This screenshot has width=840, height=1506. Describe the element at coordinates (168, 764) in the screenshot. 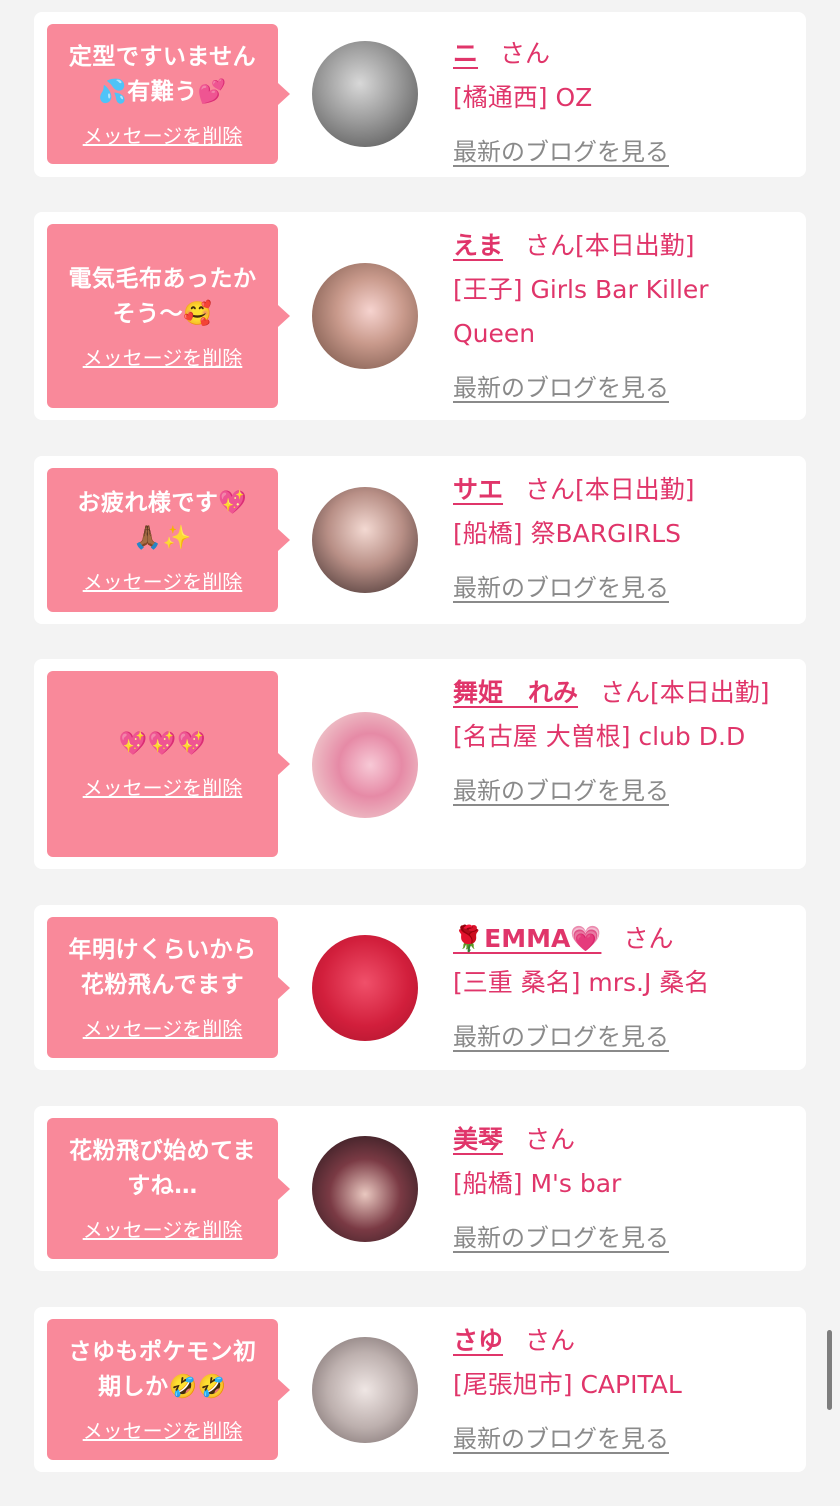

I see `message-bubble: 💖💖💖 メッセージを削除` at that location.